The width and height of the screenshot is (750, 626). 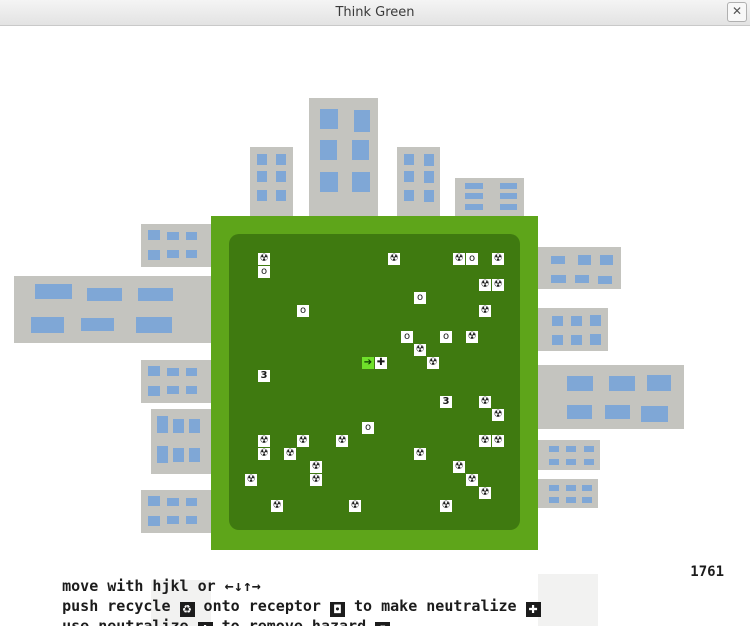 What do you see at coordinates (368, 363) in the screenshot?
I see `player-tile: ➔` at bounding box center [368, 363].